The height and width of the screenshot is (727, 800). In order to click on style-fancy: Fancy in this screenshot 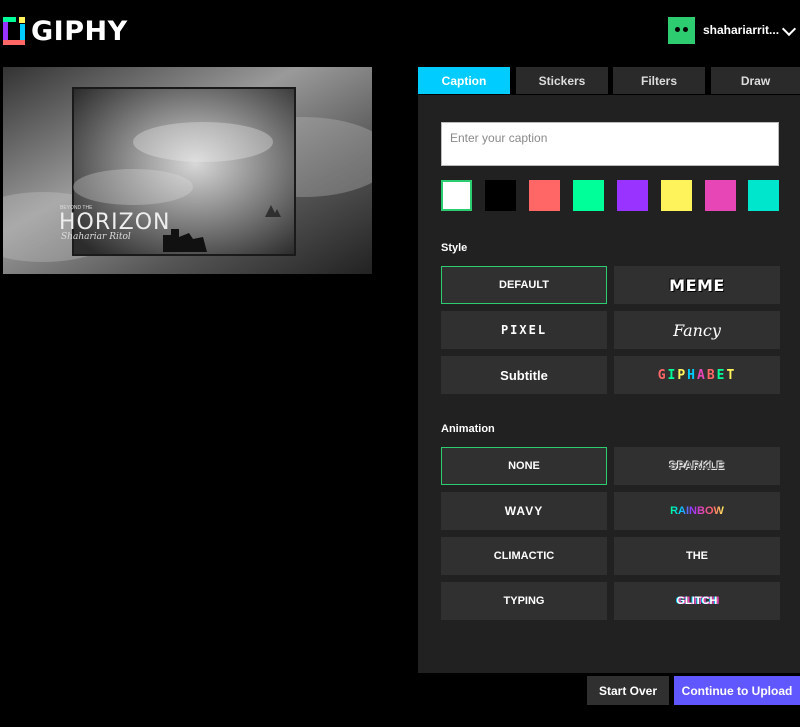, I will do `click(697, 330)`.